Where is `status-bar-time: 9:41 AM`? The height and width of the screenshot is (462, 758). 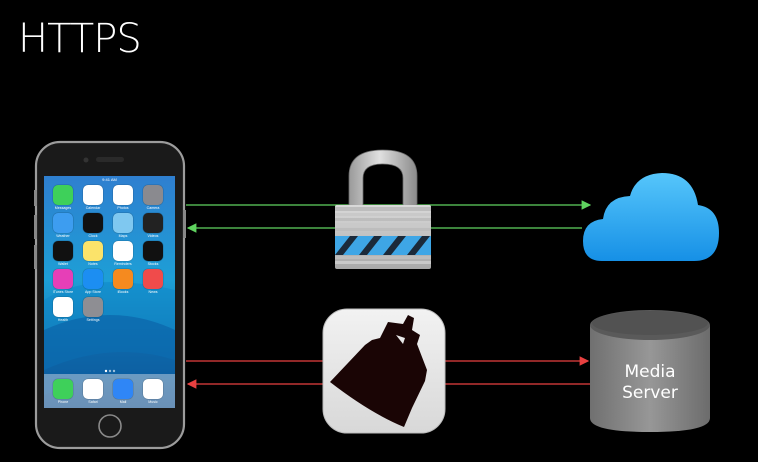
status-bar-time: 9:41 AM is located at coordinates (109, 179).